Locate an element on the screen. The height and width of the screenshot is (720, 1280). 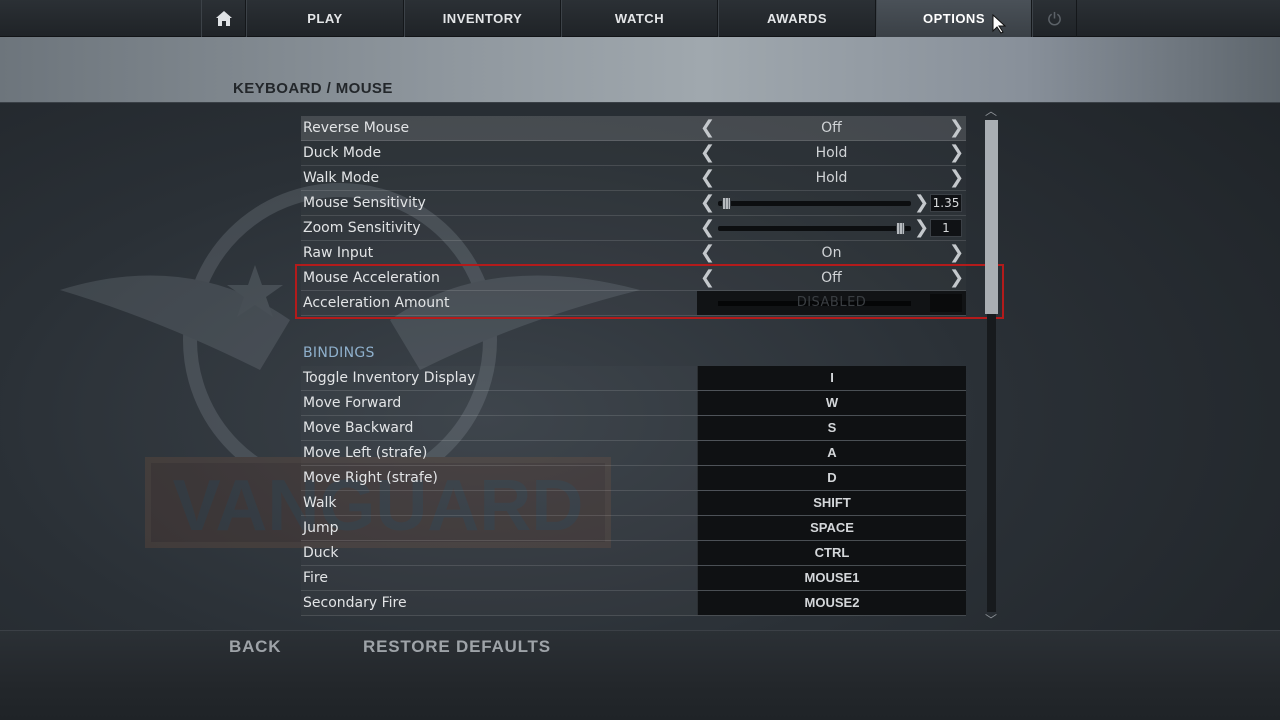
setting-mouse-sensitivity: Mouse Sensitivity ❮ ❯ 1.35 is located at coordinates (633, 203).